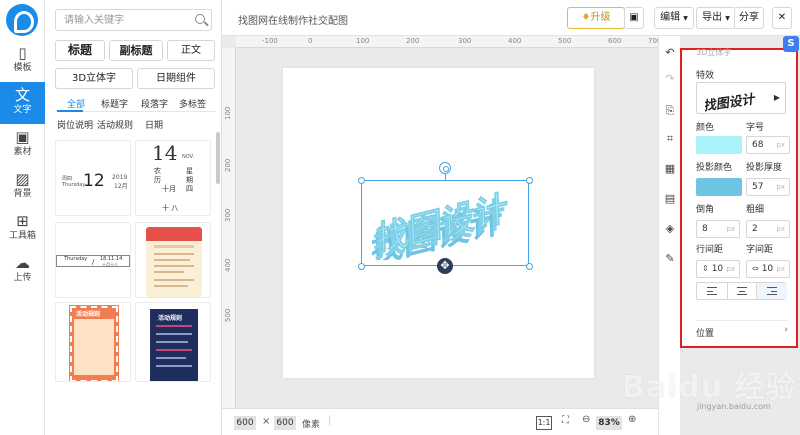  I want to click on tab-multi-label: 多标签, so click(192, 103).